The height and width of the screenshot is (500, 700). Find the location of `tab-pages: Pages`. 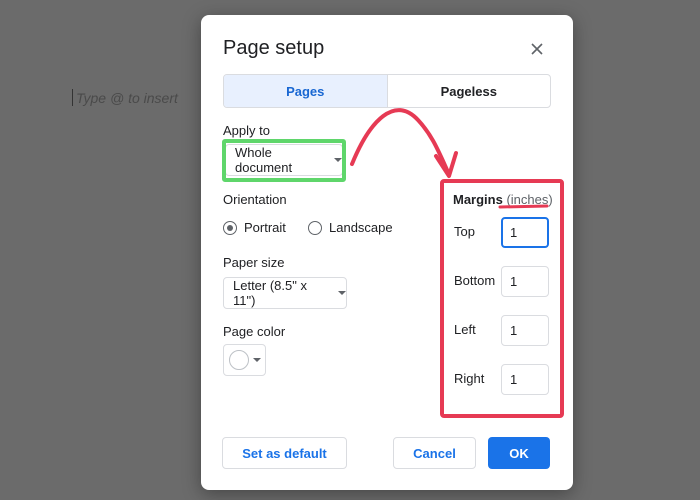

tab-pages: Pages is located at coordinates (306, 91).